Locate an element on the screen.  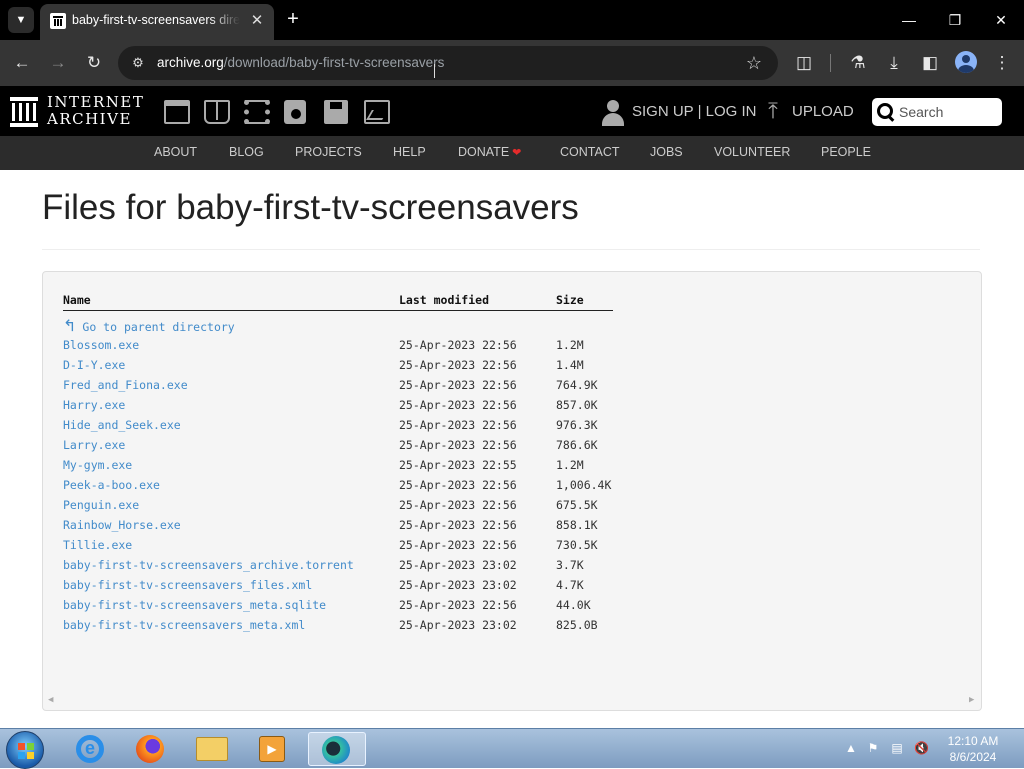
parent-directory-link: ↰ Go to parent directory is located at coordinates (149, 325).